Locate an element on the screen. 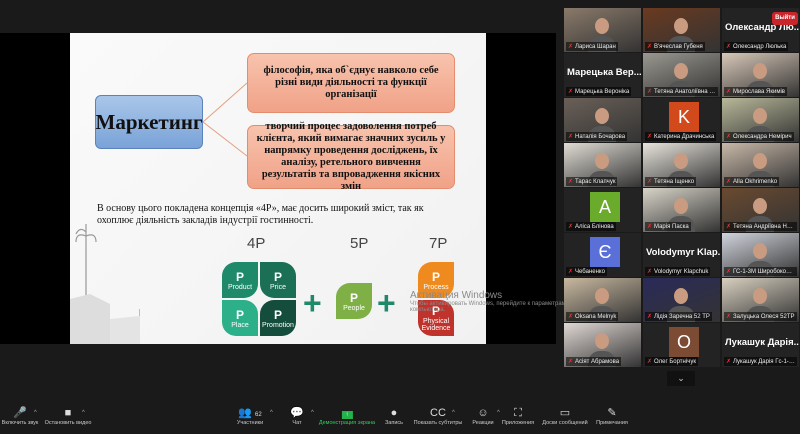 The height and width of the screenshot is (434, 800). participant-name-label: ✗ Олег Бортнічук is located at coordinates (671, 361).